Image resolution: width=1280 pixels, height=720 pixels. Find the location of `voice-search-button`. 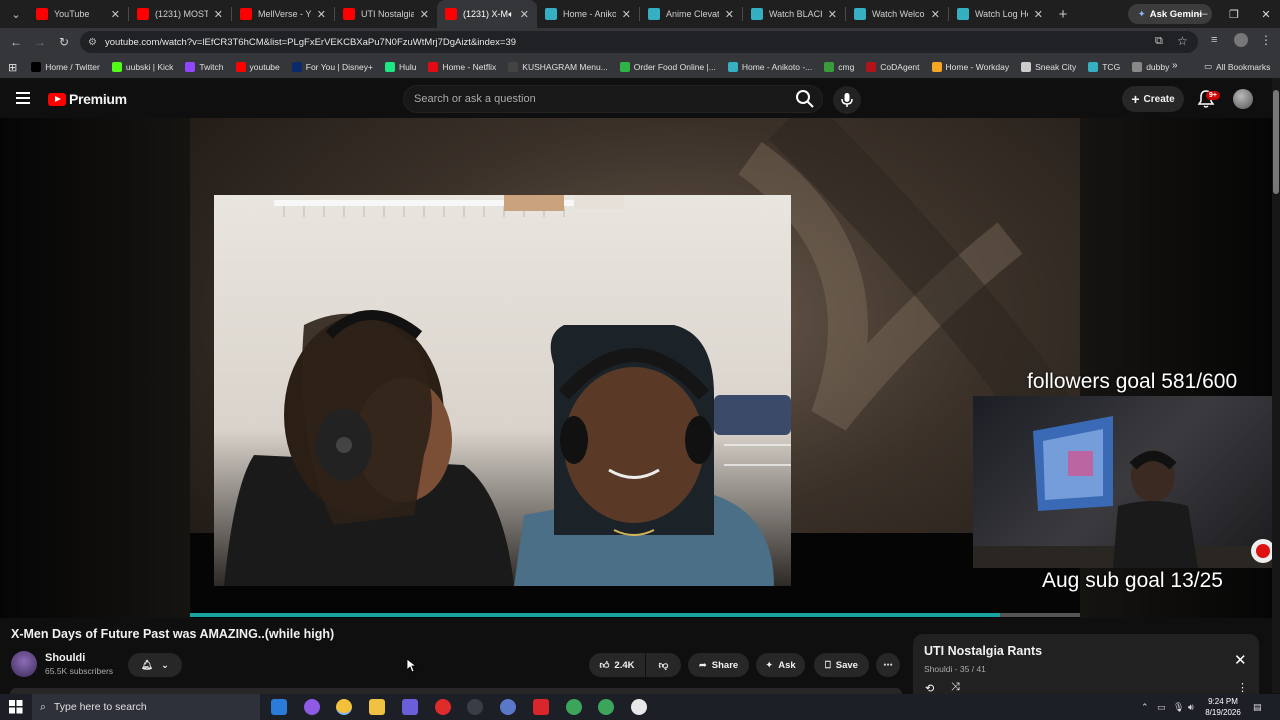

voice-search-button is located at coordinates (847, 100).